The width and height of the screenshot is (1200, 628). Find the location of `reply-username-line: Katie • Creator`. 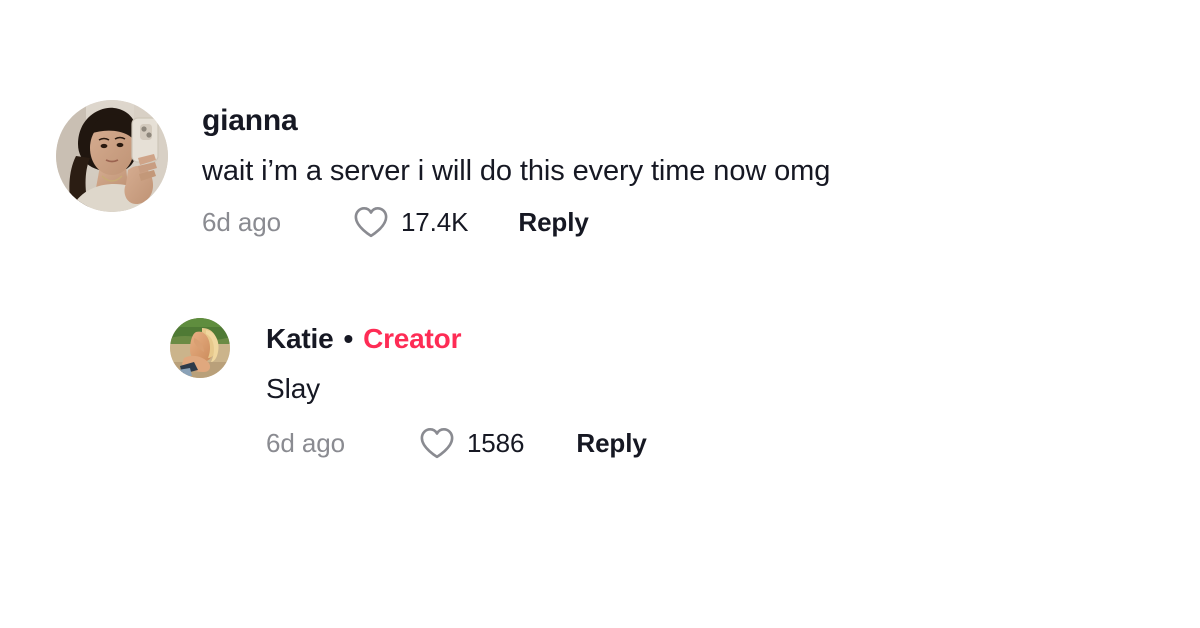

reply-username-line: Katie • Creator is located at coordinates (456, 339).